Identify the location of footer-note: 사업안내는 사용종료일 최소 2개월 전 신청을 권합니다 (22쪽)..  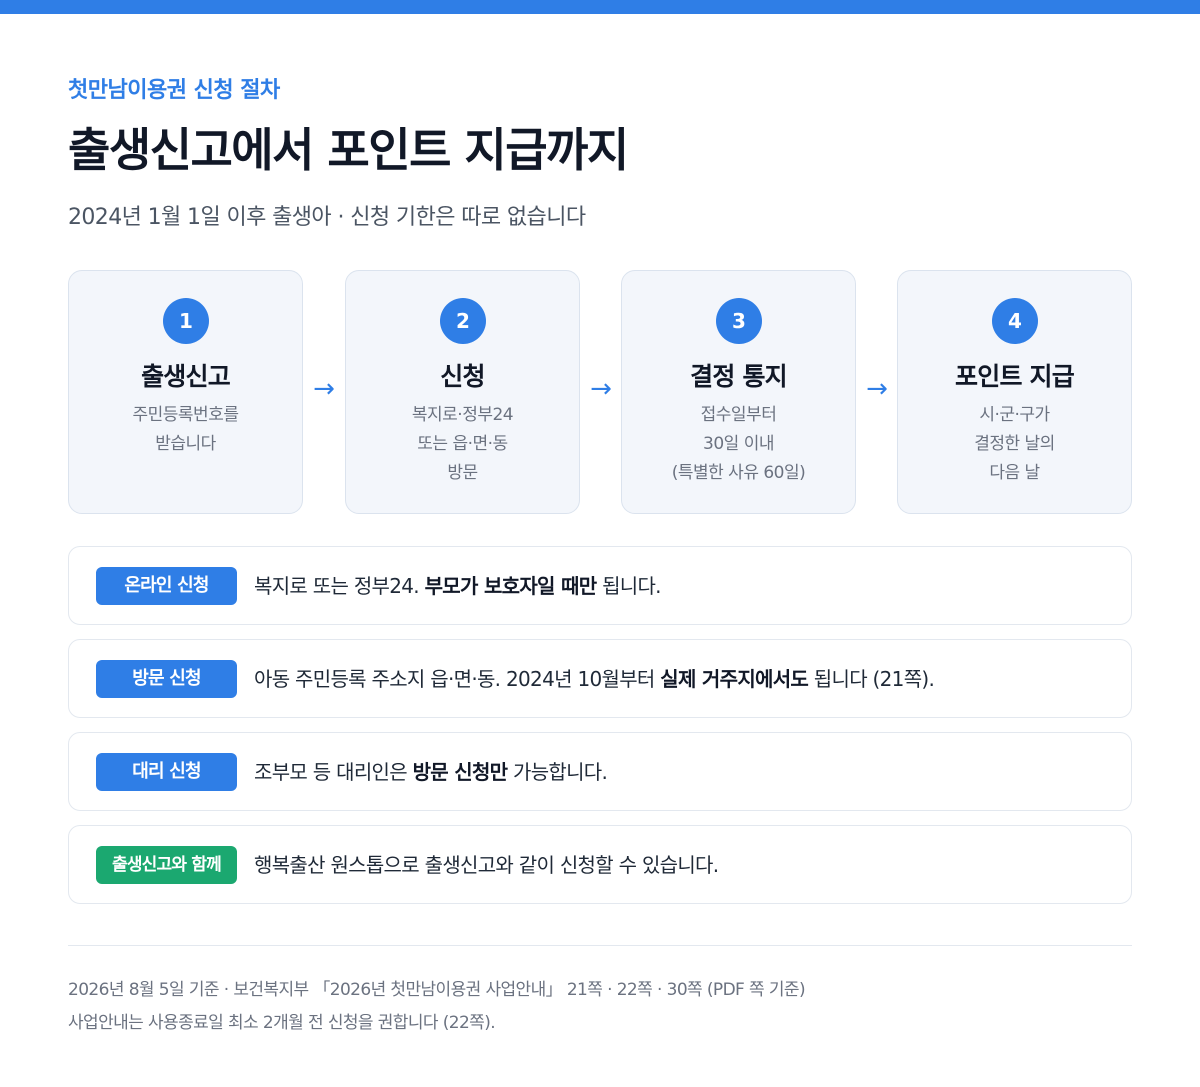
(282, 1023).